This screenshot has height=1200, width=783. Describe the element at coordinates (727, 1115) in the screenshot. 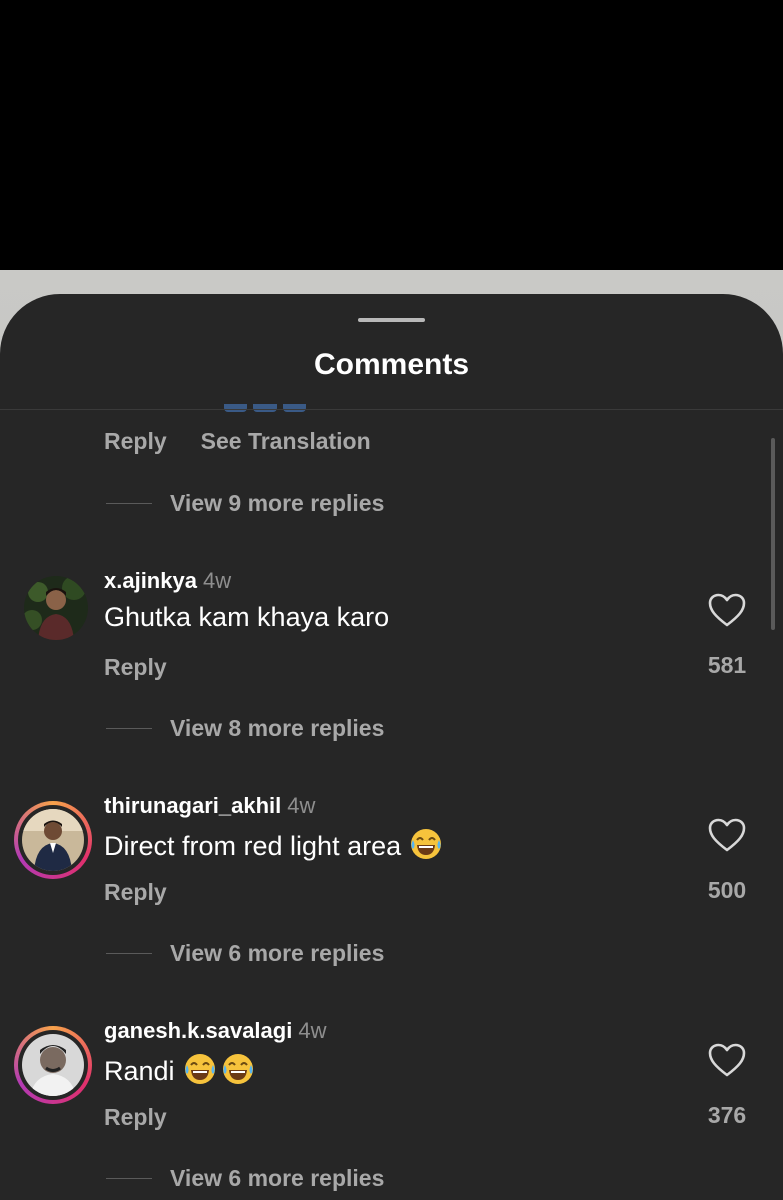

I see `like-count: 376` at that location.